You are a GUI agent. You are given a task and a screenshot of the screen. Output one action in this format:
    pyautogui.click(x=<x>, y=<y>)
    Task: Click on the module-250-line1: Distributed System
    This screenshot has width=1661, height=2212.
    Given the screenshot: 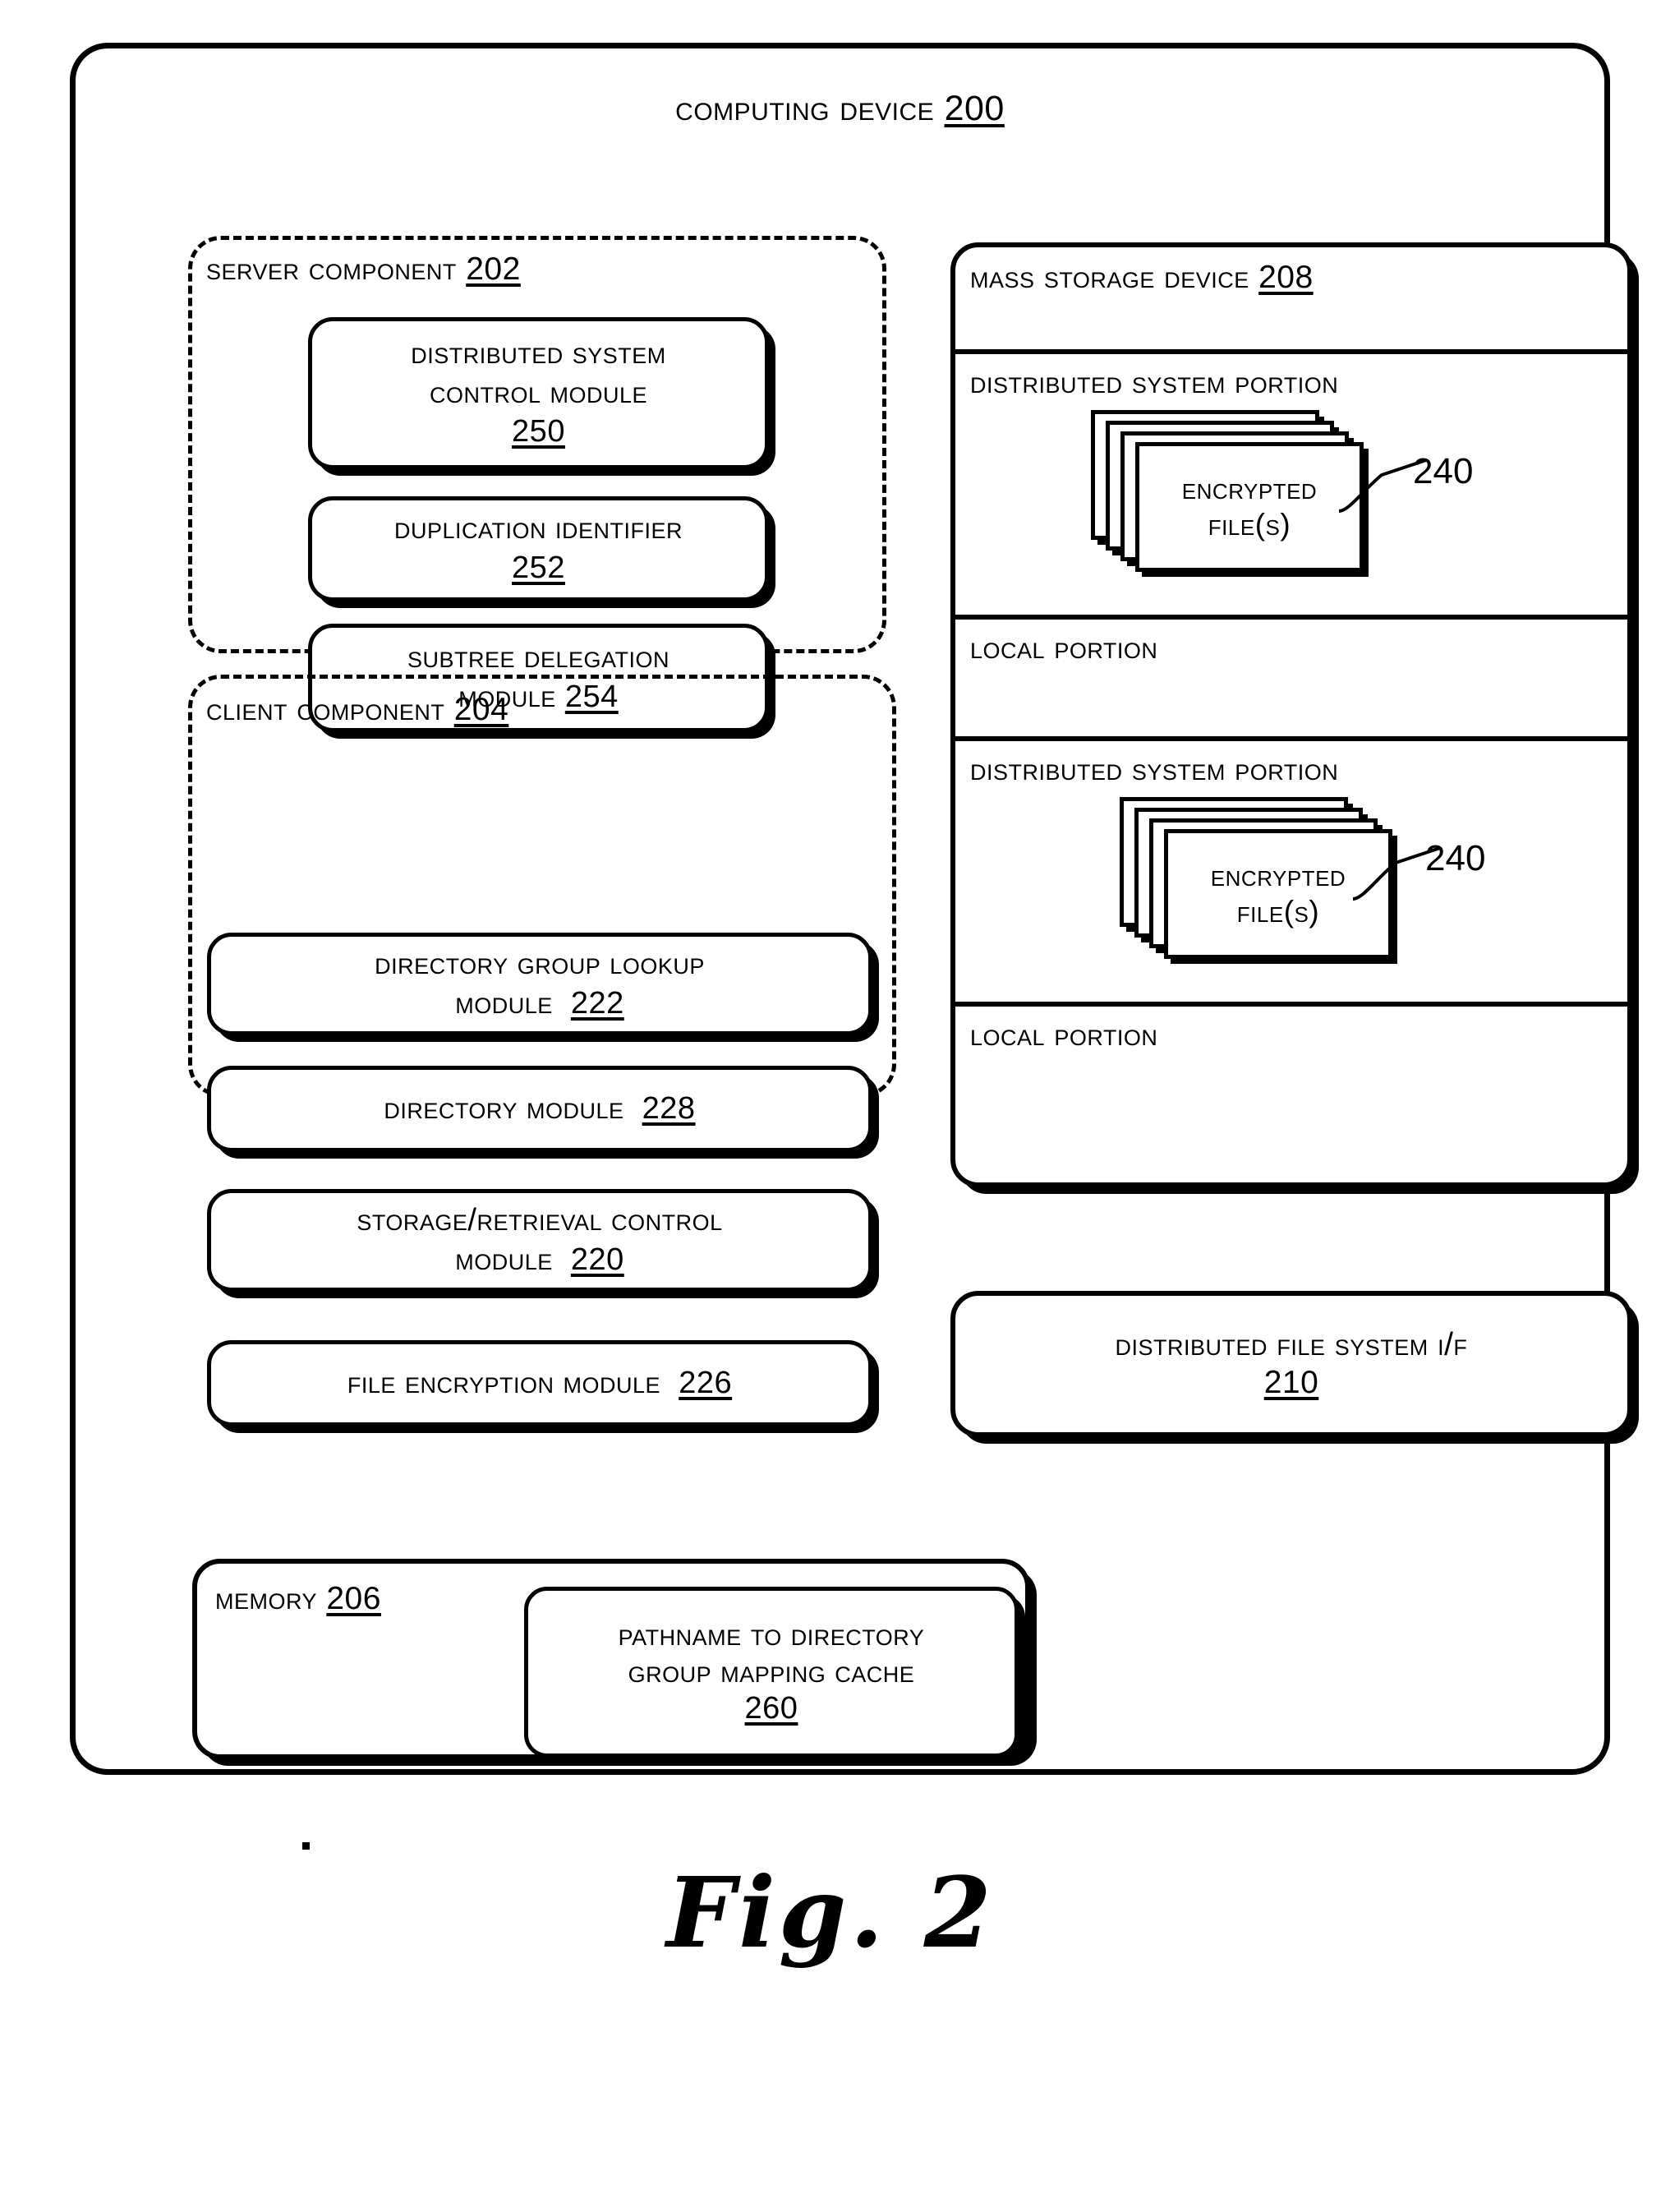 What is the action you would take?
    pyautogui.click(x=538, y=353)
    